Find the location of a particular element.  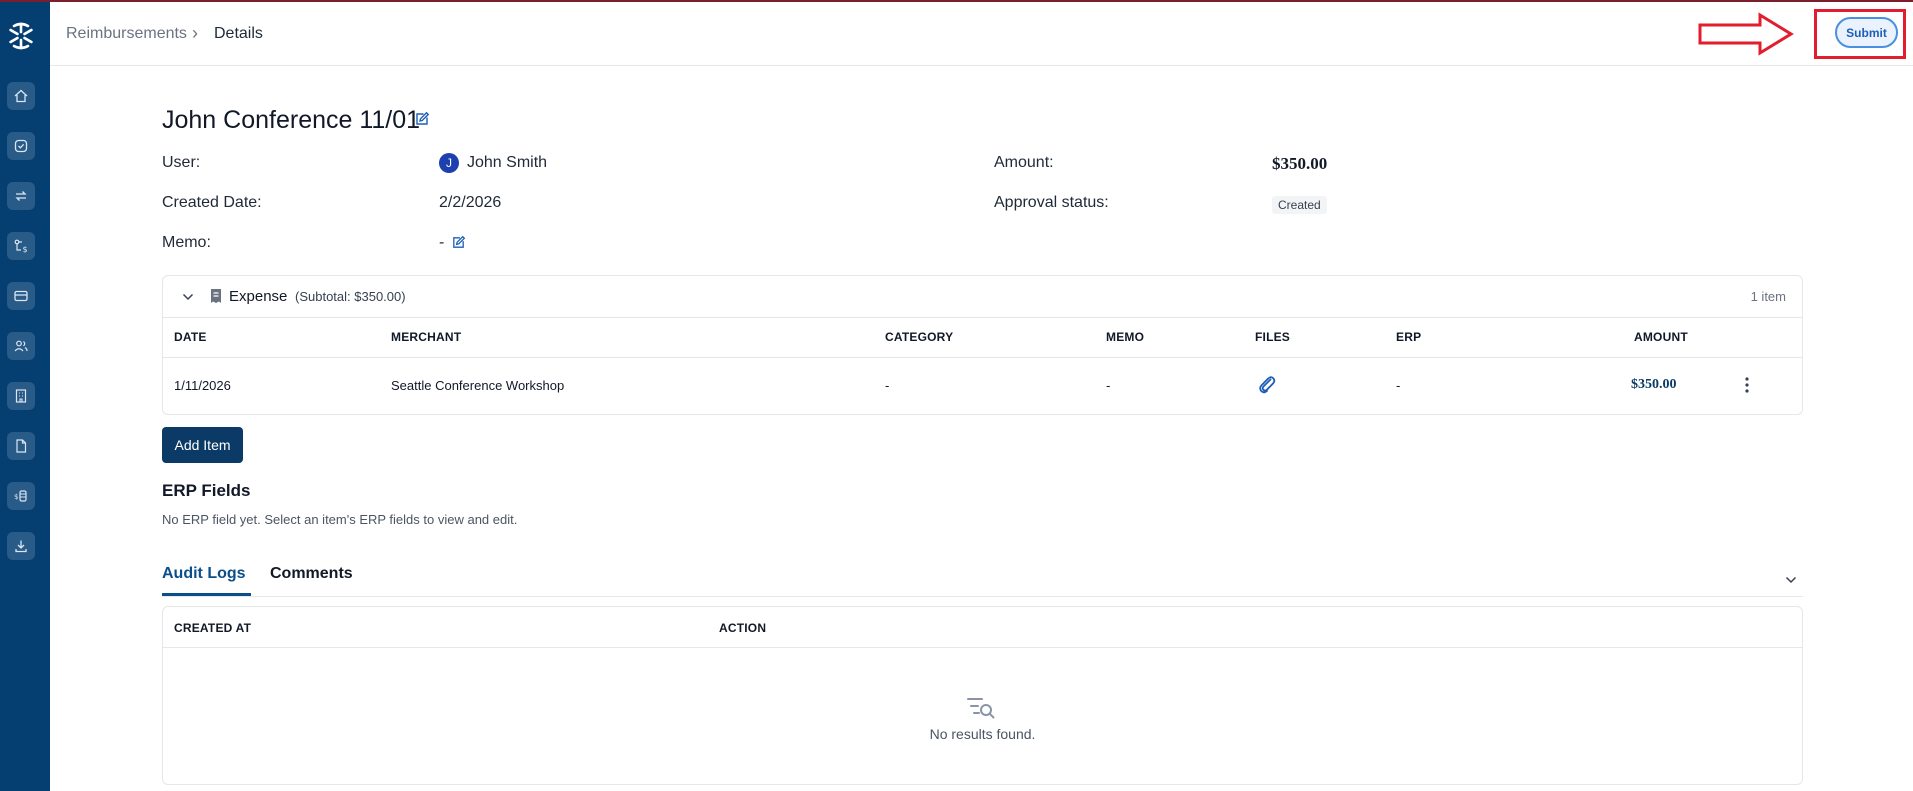

expense-memo: - is located at coordinates (1108, 385).